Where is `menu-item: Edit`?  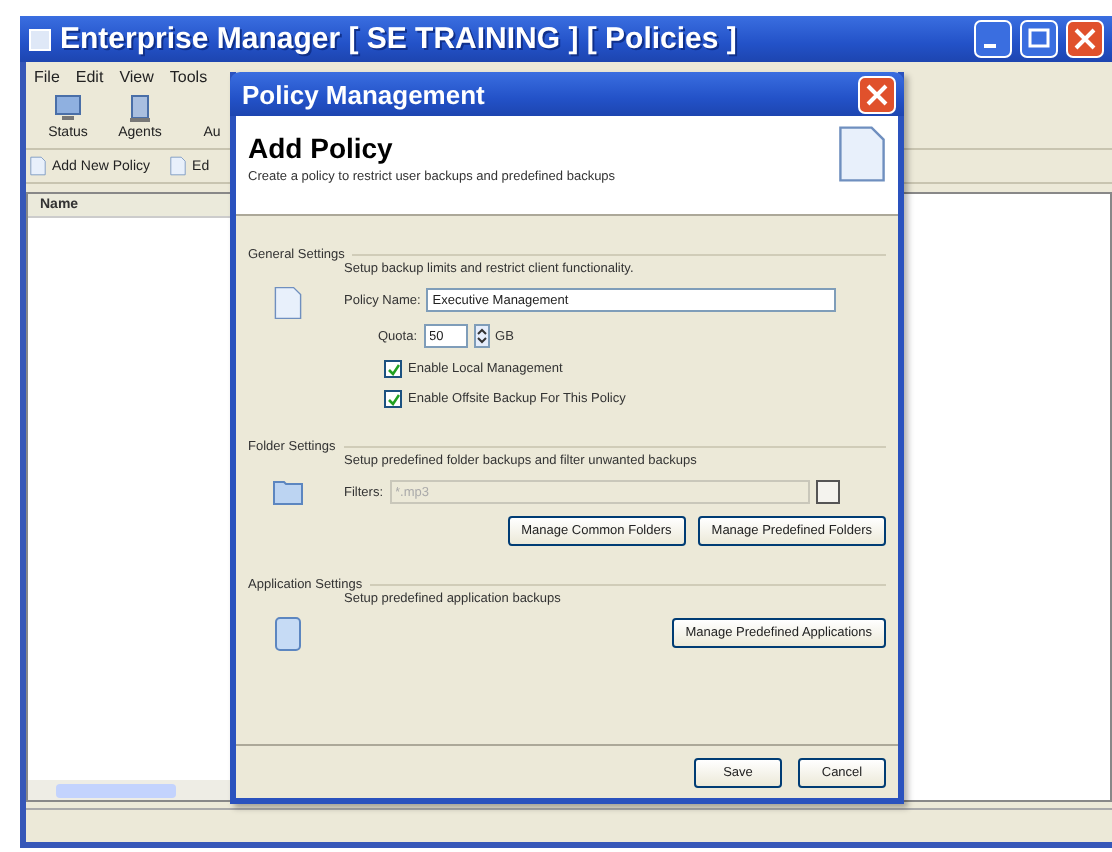
menu-item: Edit is located at coordinates (89, 76).